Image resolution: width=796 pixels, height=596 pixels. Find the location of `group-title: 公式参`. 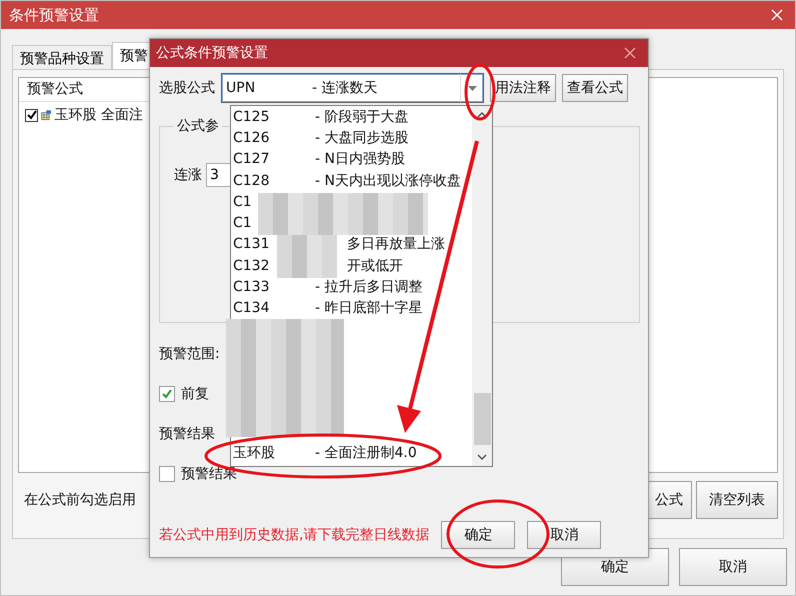

group-title: 公式参 is located at coordinates (198, 126).